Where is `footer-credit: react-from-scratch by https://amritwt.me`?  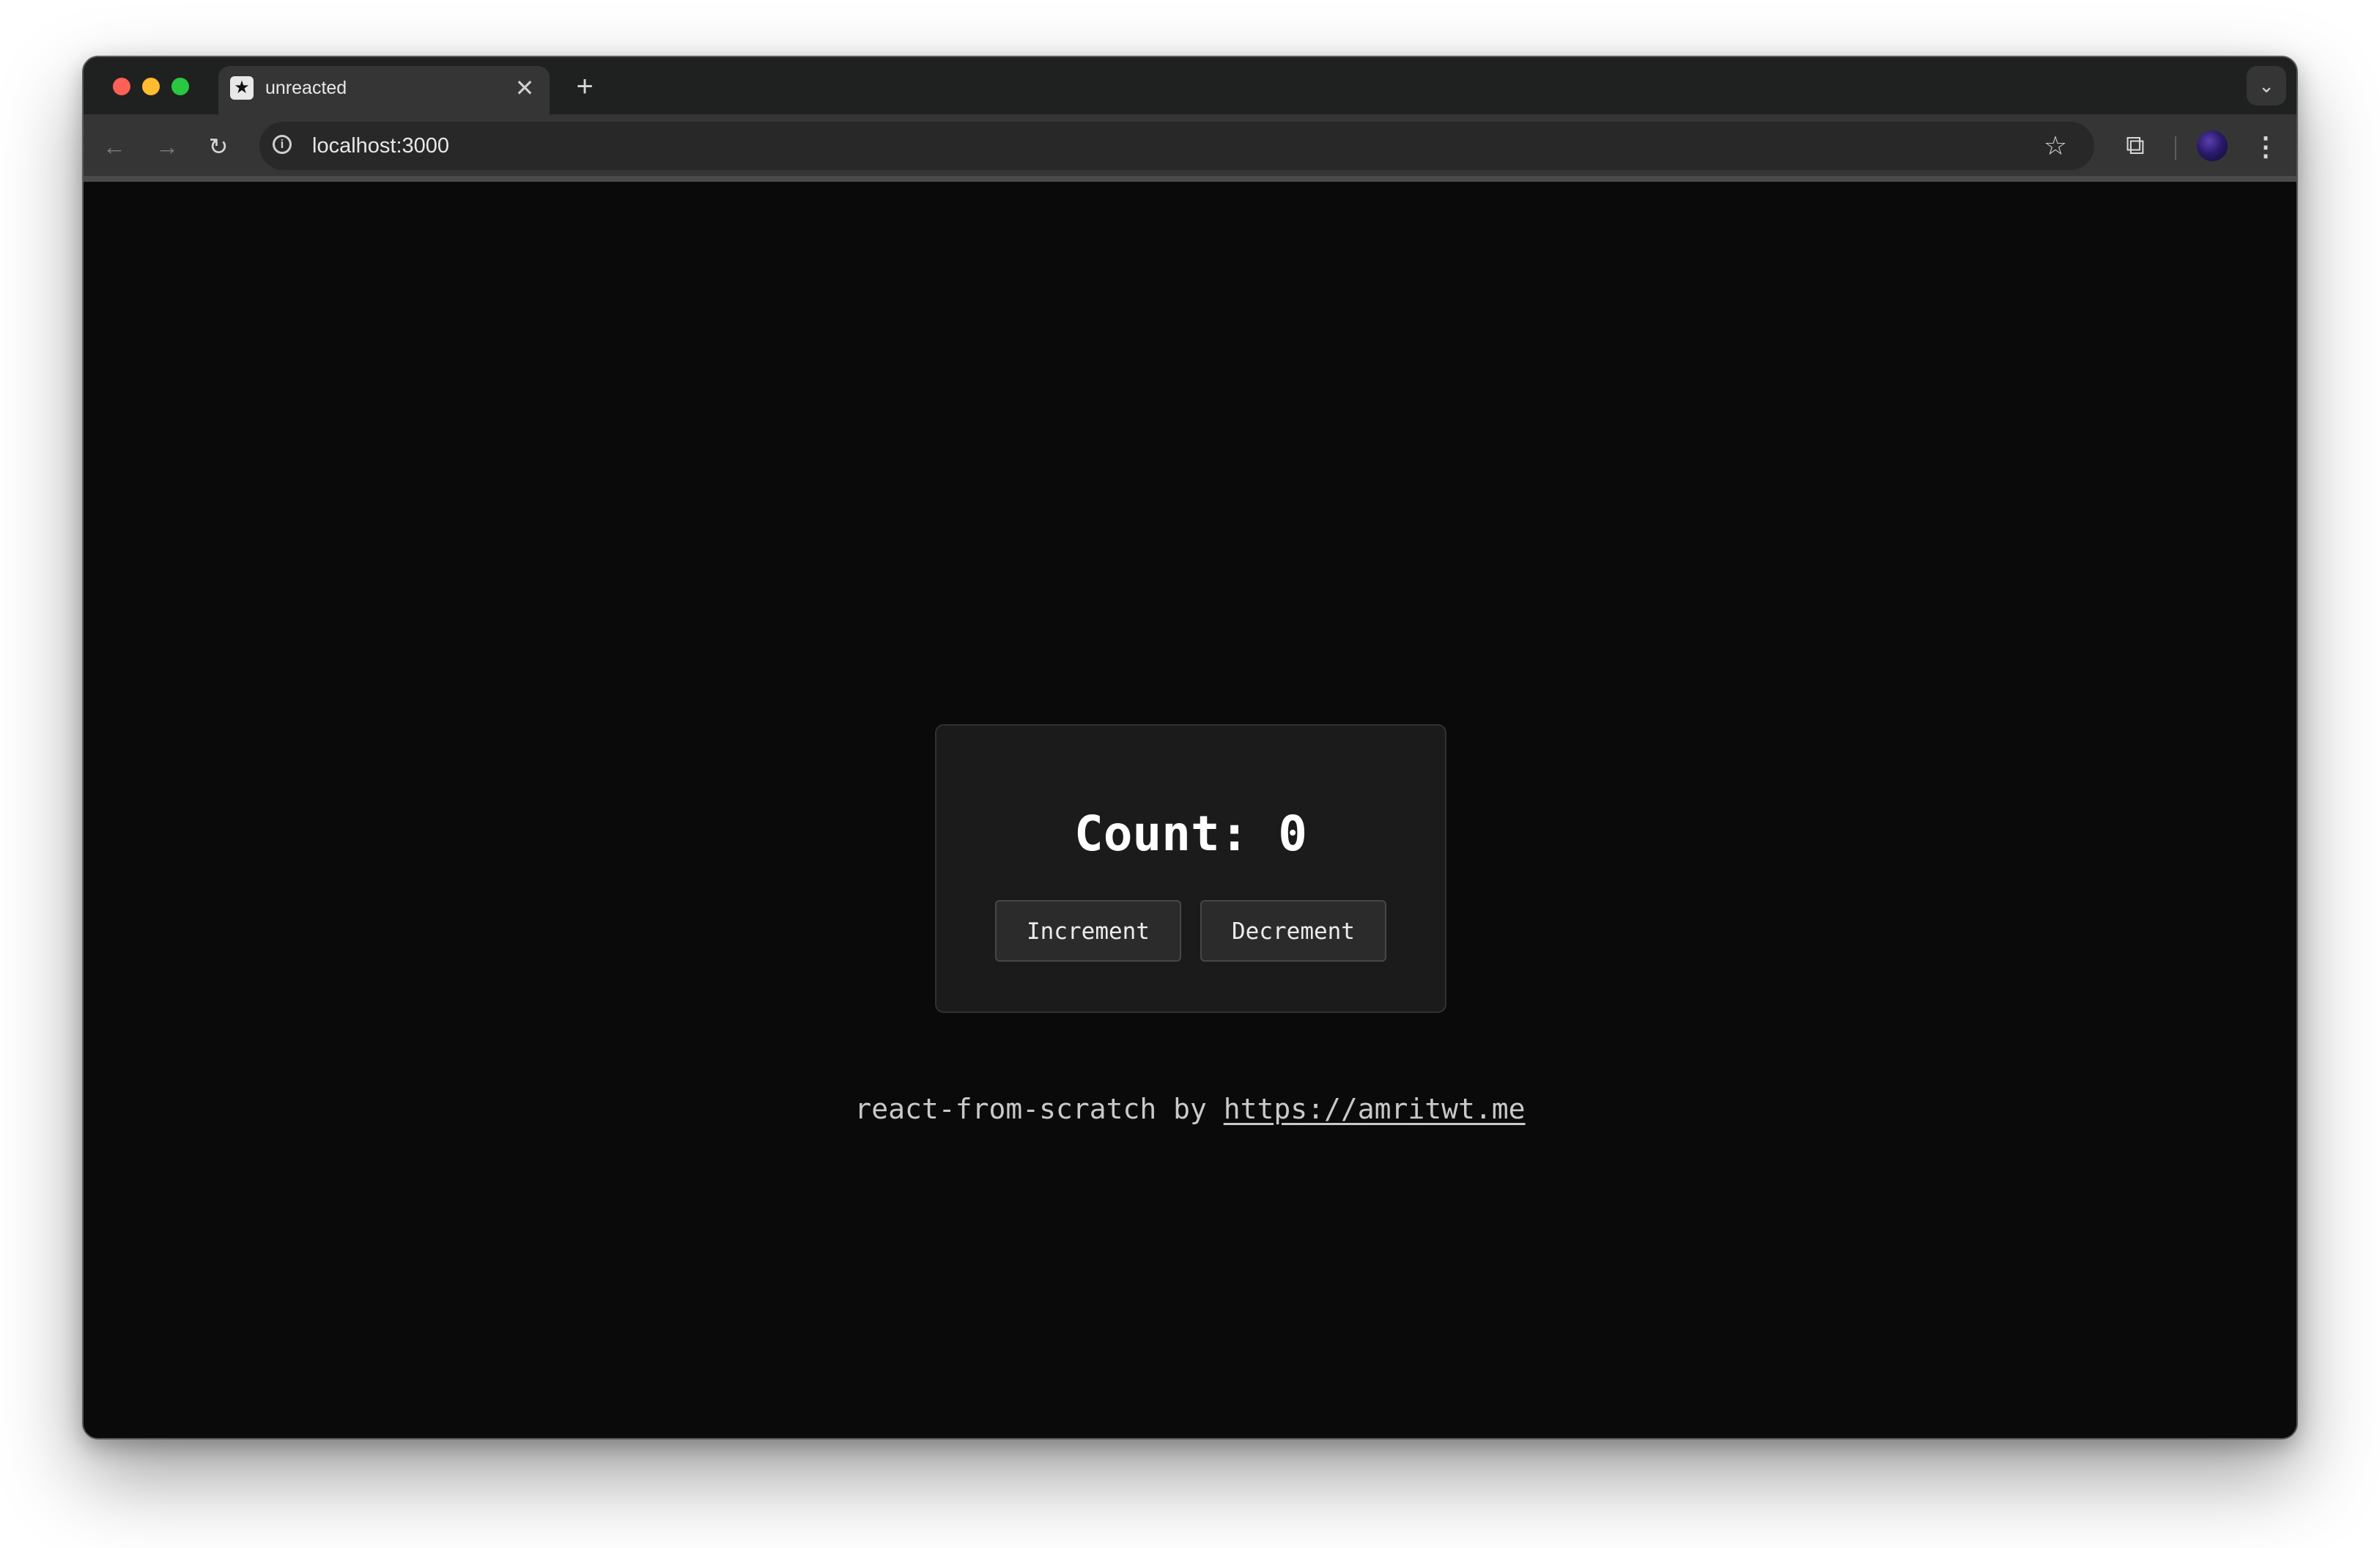 footer-credit: react-from-scratch by https://amritwt.me is located at coordinates (1190, 1109).